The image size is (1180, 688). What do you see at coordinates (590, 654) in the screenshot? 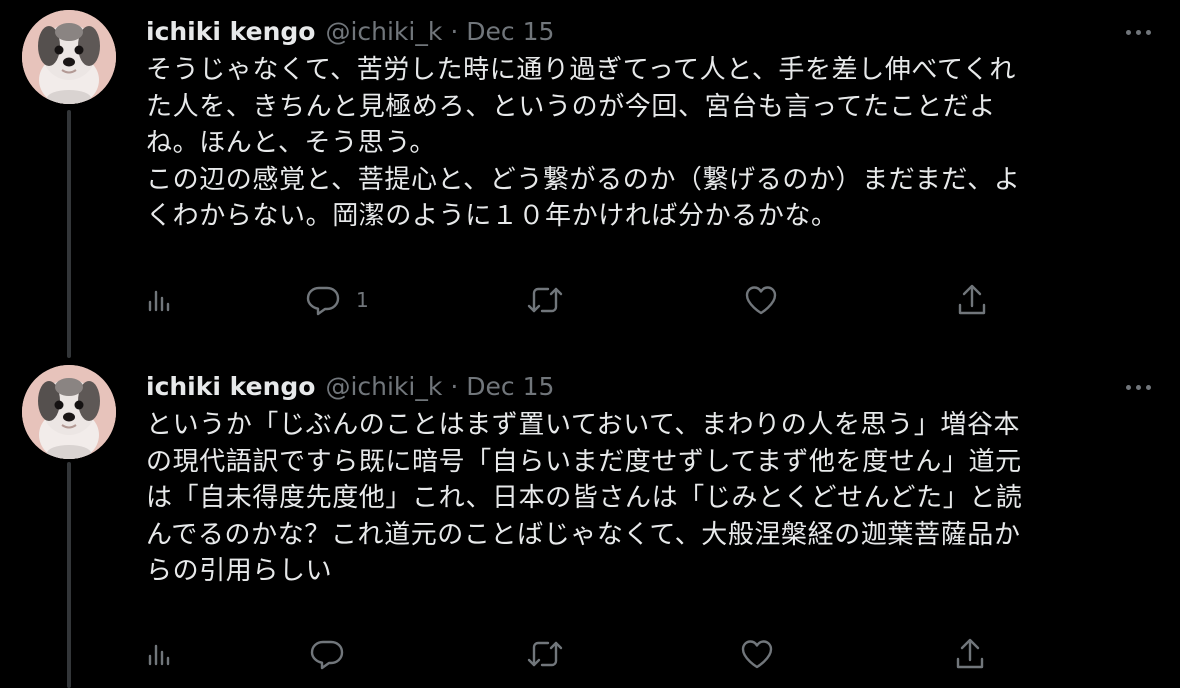
I see `tweet-actions` at bounding box center [590, 654].